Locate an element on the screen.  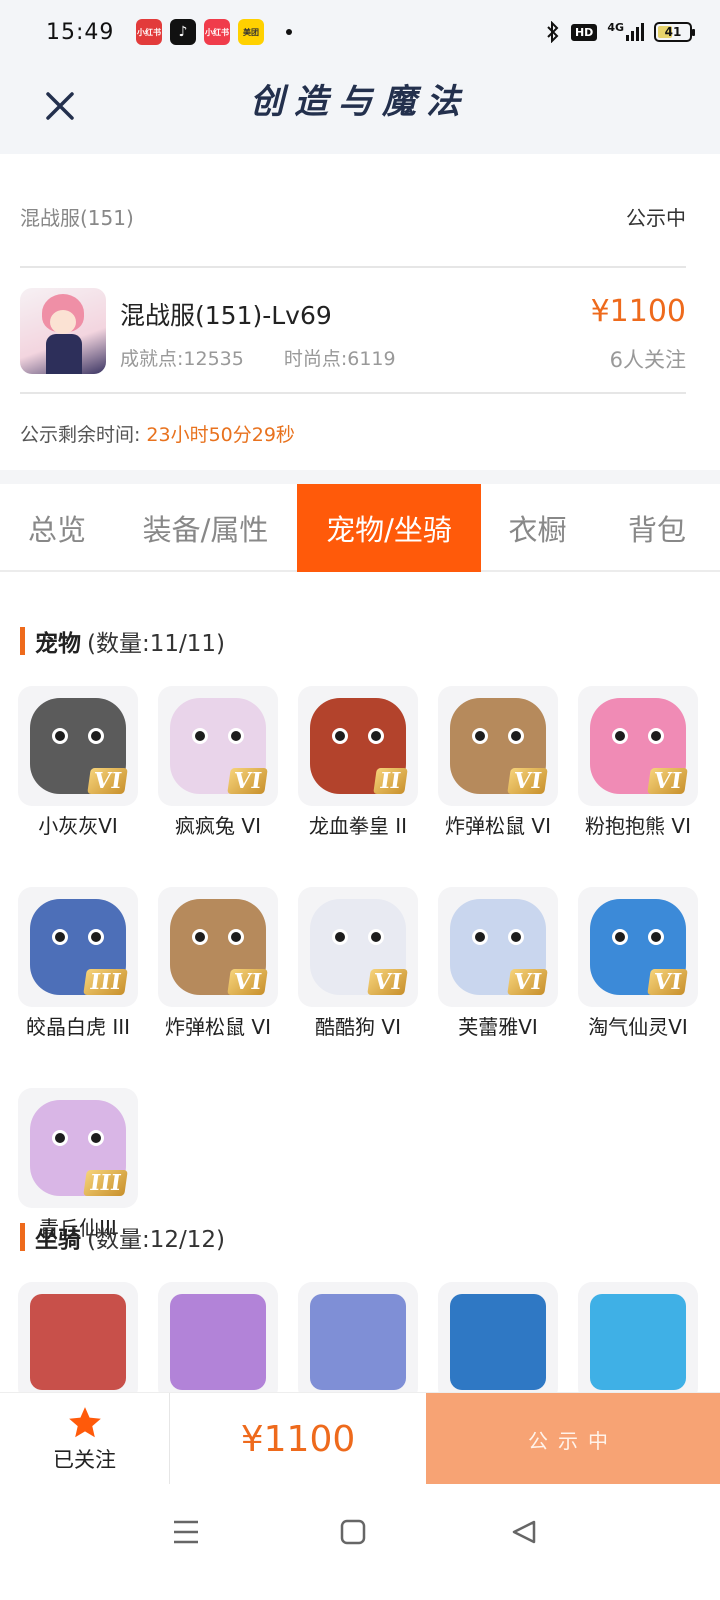
pet-item: VI 疯疯兔 VI is located at coordinates (218, 762).